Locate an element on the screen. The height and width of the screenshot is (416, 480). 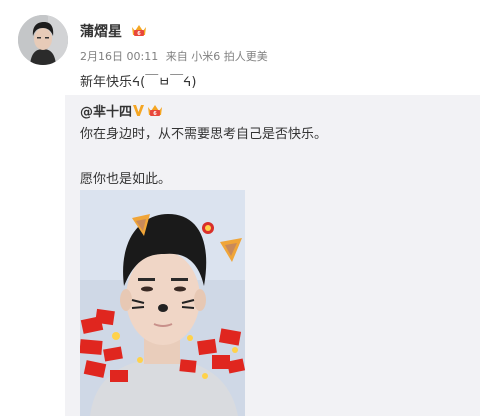
avatar is located at coordinates (43, 40).